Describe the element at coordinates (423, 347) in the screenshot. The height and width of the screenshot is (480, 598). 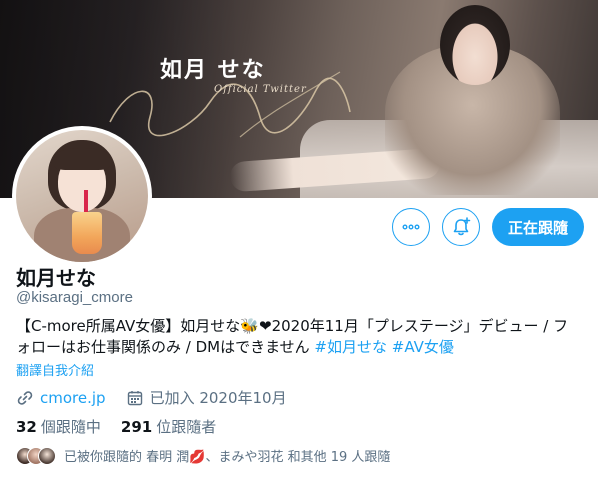
I see `hashtag-link: #AV女優` at that location.